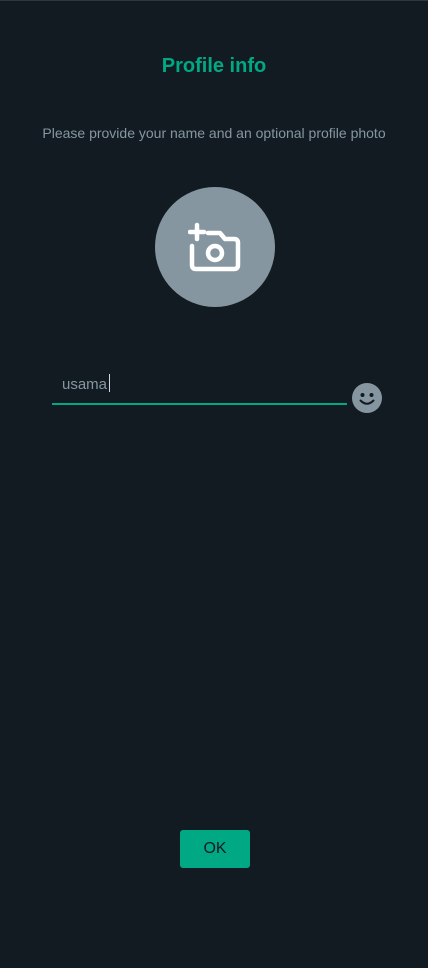 The height and width of the screenshot is (968, 428). I want to click on smiley-icon, so click(367, 400).